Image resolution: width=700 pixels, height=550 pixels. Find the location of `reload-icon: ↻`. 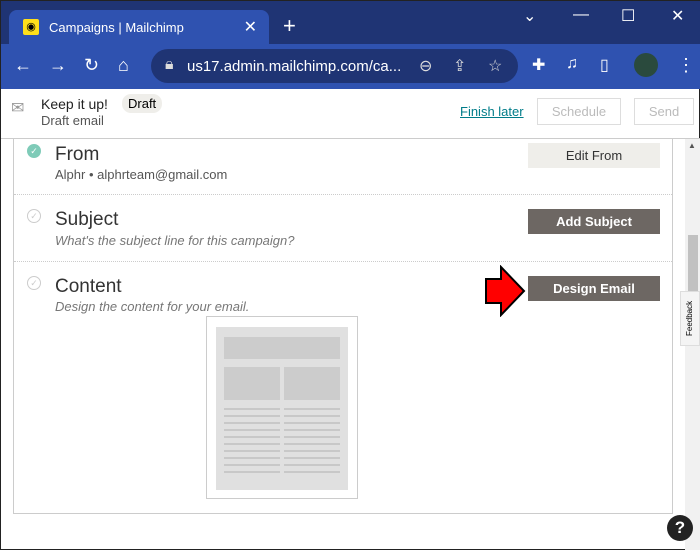

reload-icon: ↻ is located at coordinates (91, 65).